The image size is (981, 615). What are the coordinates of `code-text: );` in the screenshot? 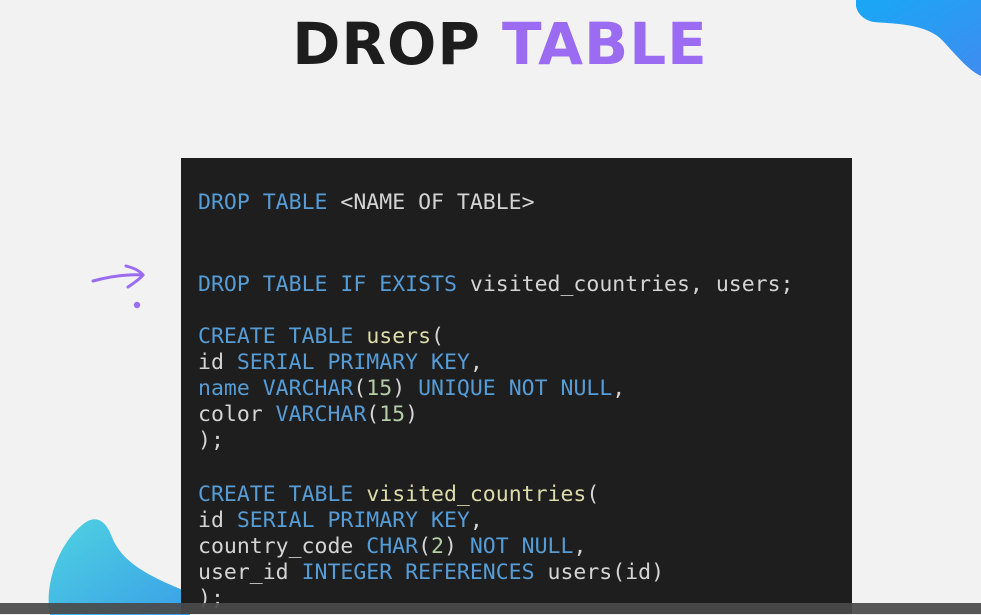 It's located at (211, 440).